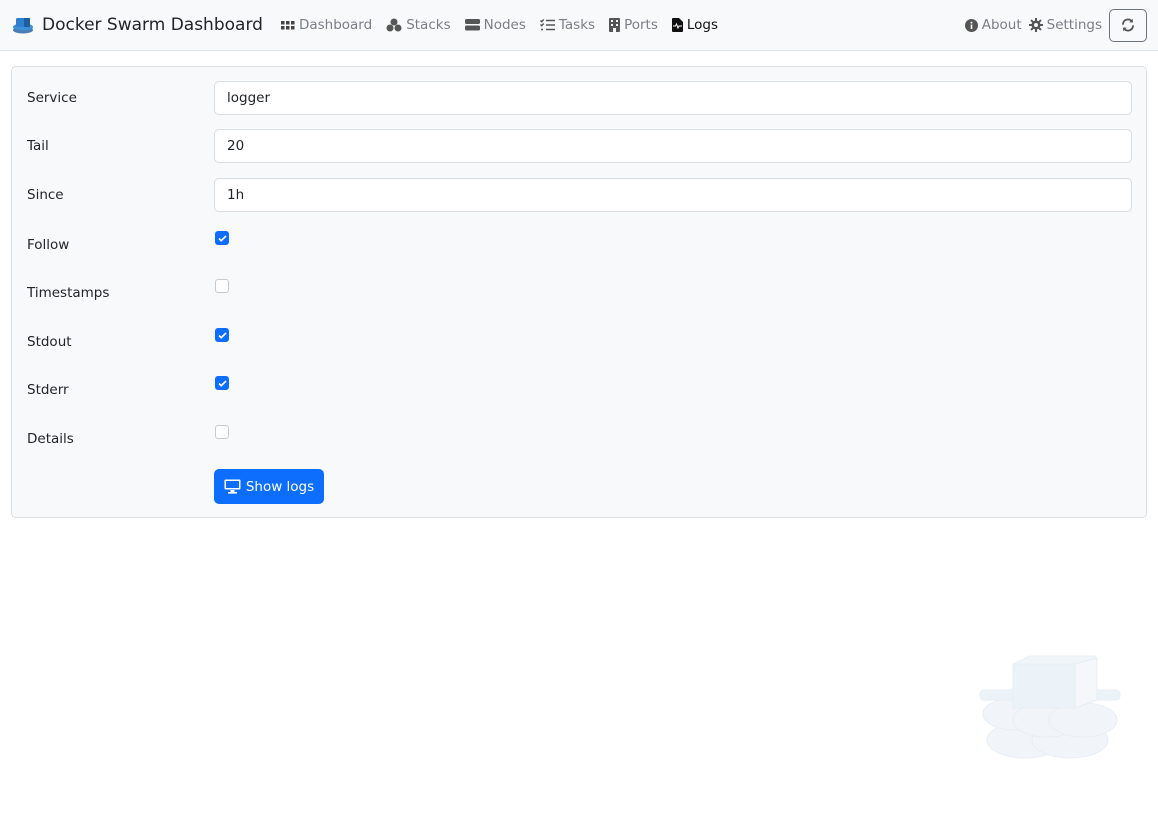  What do you see at coordinates (38, 146) in the screenshot?
I see `tail-label: Tail` at bounding box center [38, 146].